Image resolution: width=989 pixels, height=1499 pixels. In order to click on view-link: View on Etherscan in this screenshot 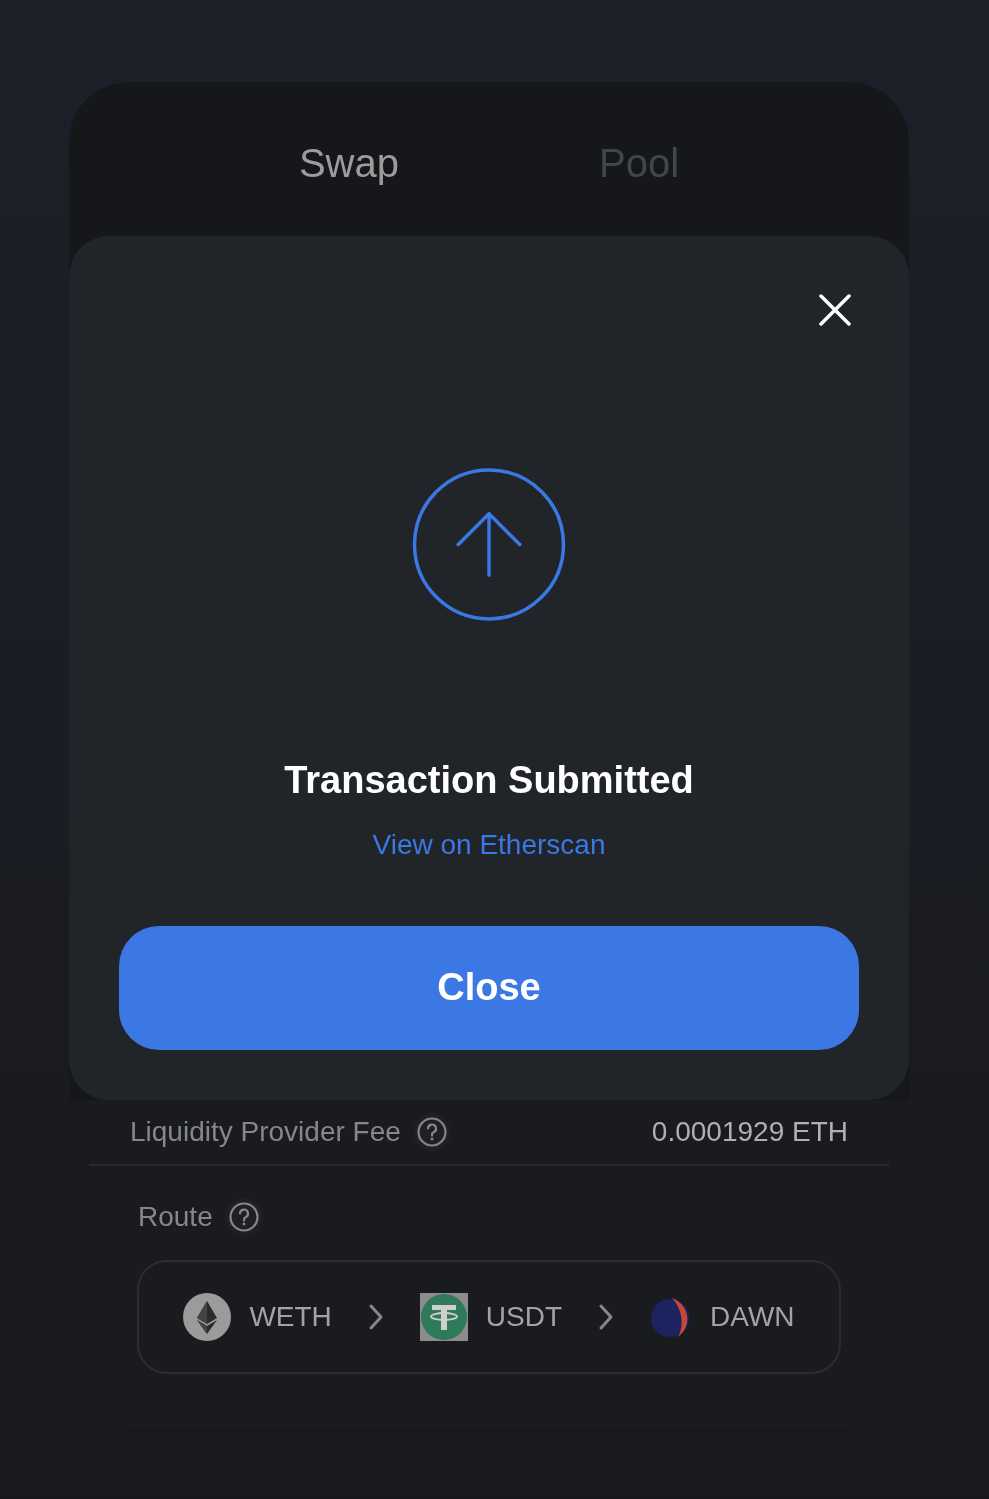, I will do `click(489, 844)`.